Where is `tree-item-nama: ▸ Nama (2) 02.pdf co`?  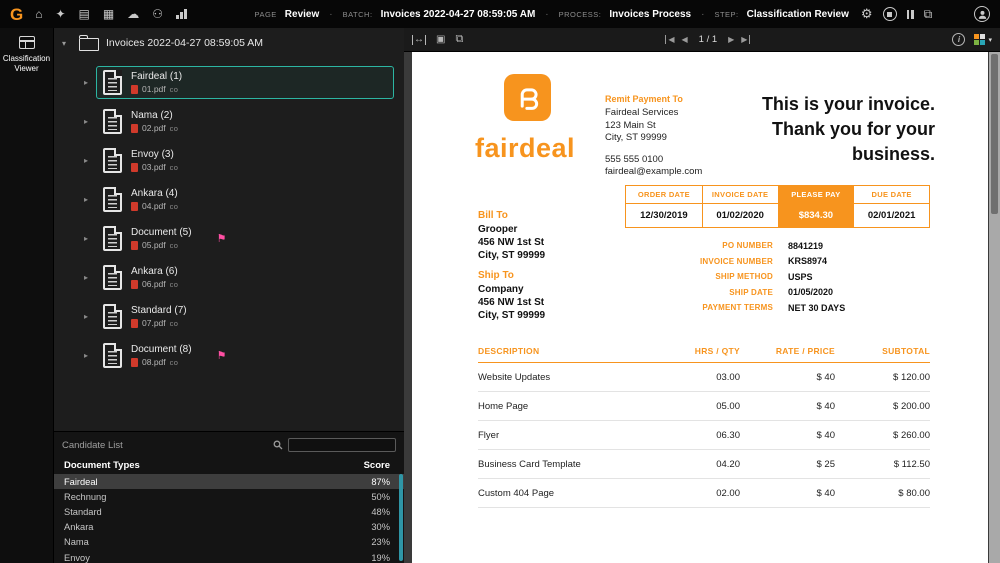
tree-item-nama: ▸ Nama (2) 02.pdf co is located at coordinates (229, 121).